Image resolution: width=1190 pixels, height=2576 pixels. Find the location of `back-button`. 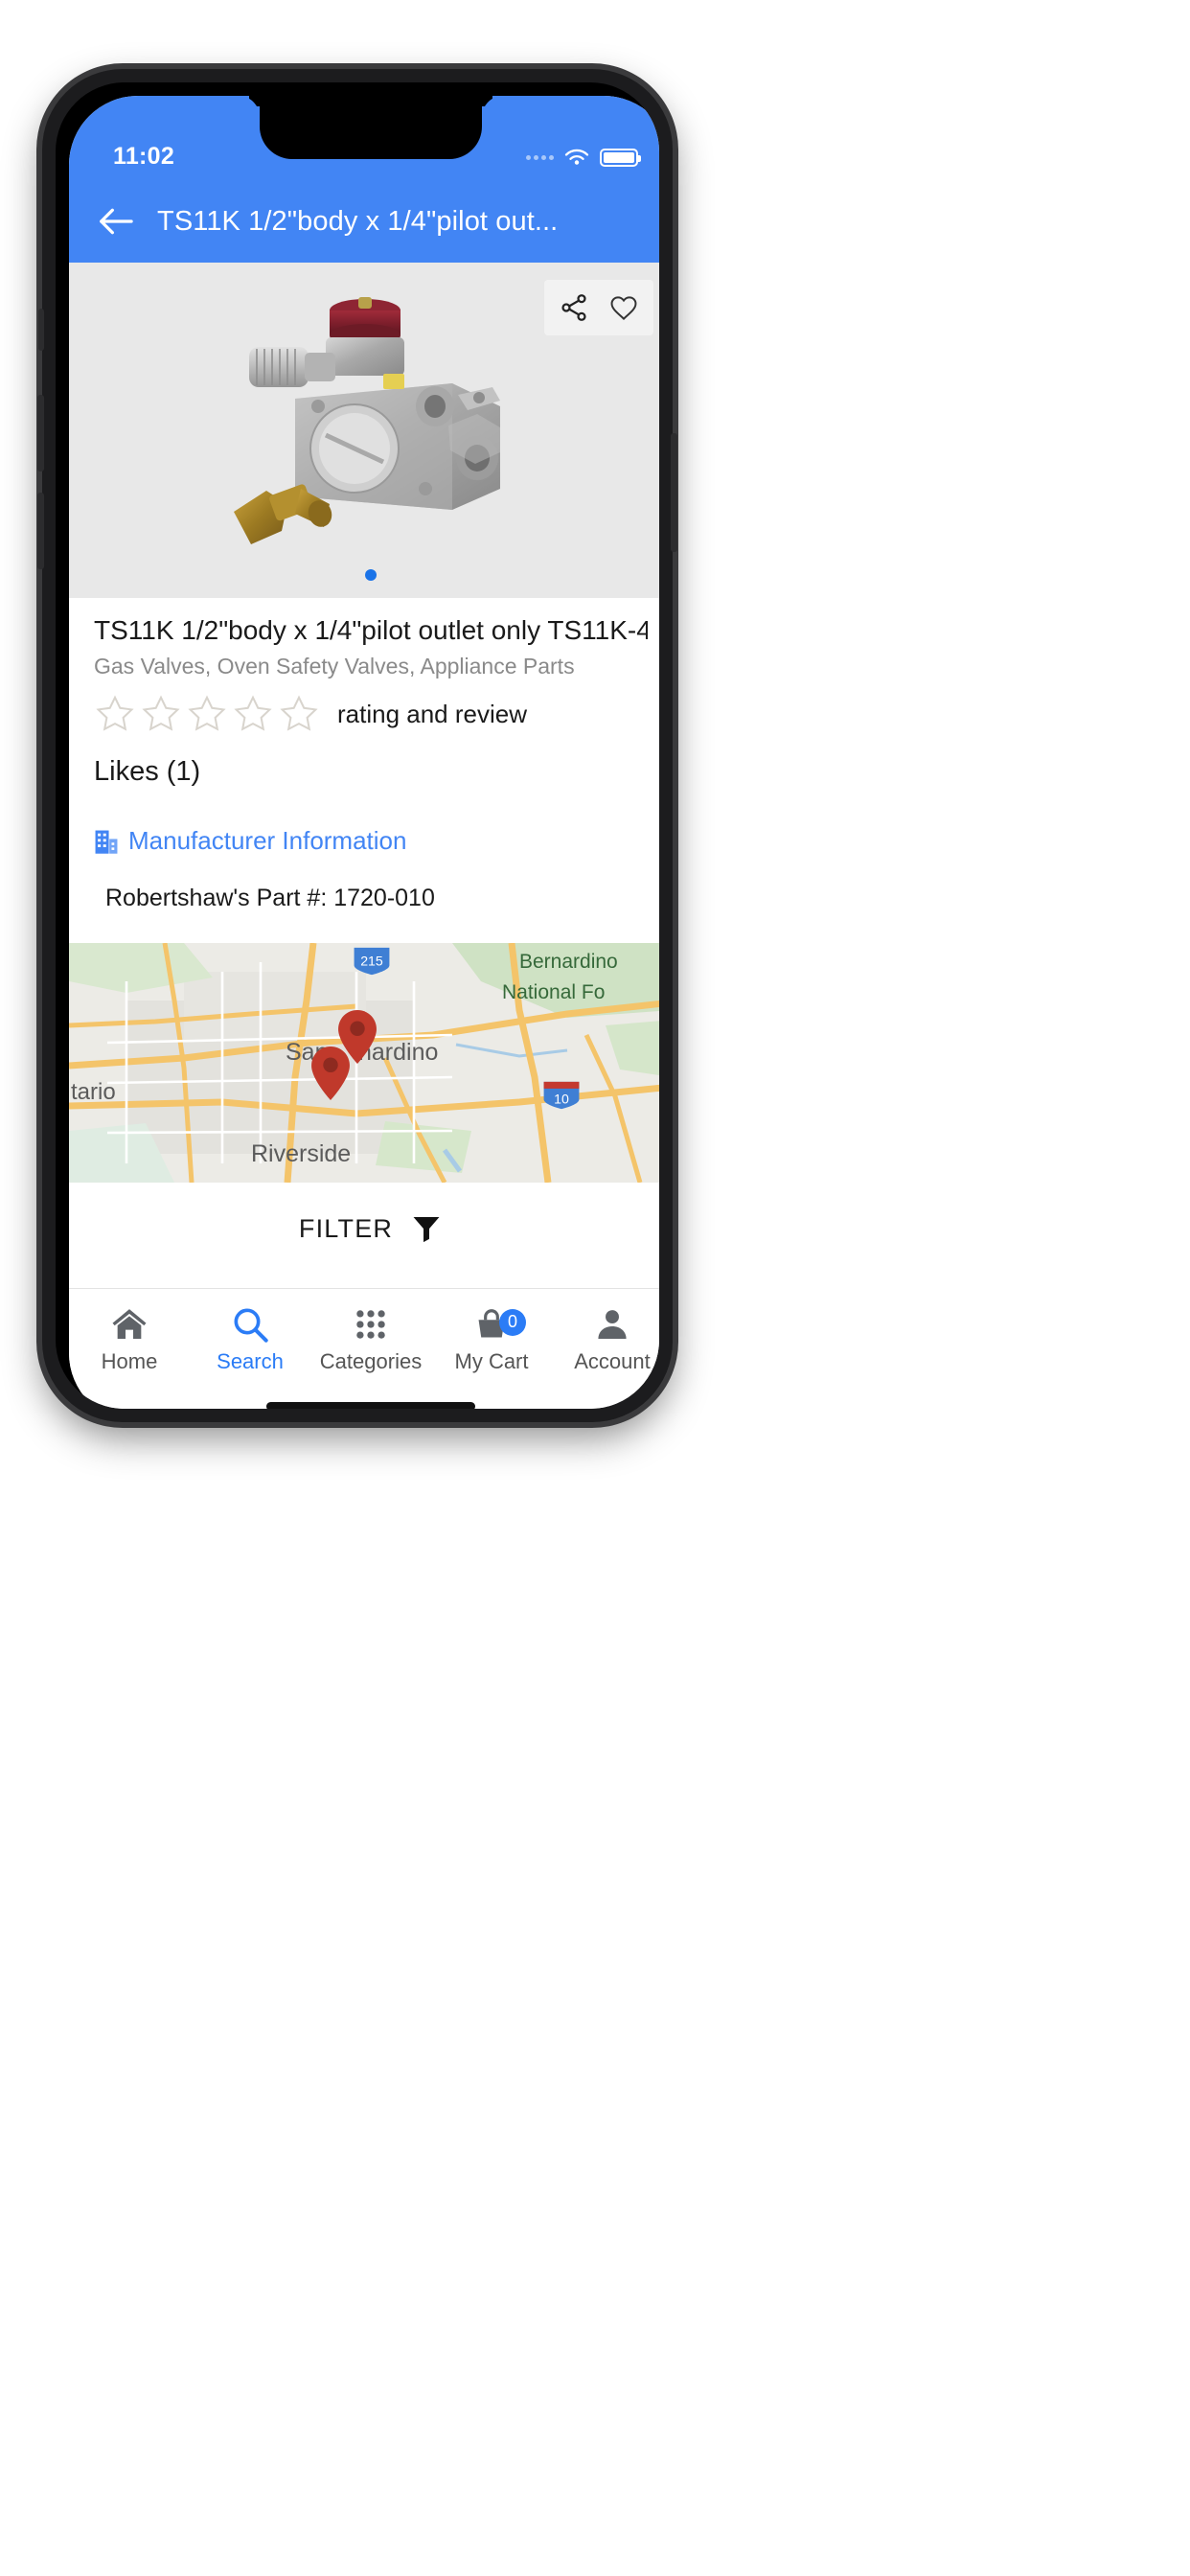

back-button is located at coordinates (116, 221).